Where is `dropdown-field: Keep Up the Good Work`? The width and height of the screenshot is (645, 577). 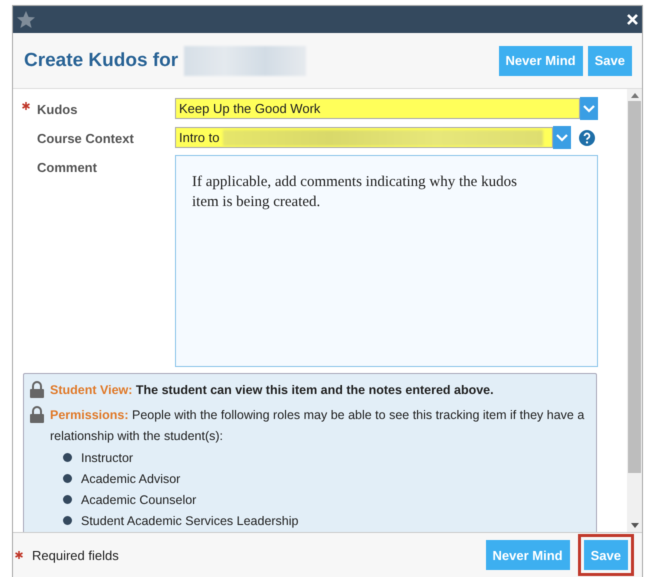 dropdown-field: Keep Up the Good Work is located at coordinates (377, 108).